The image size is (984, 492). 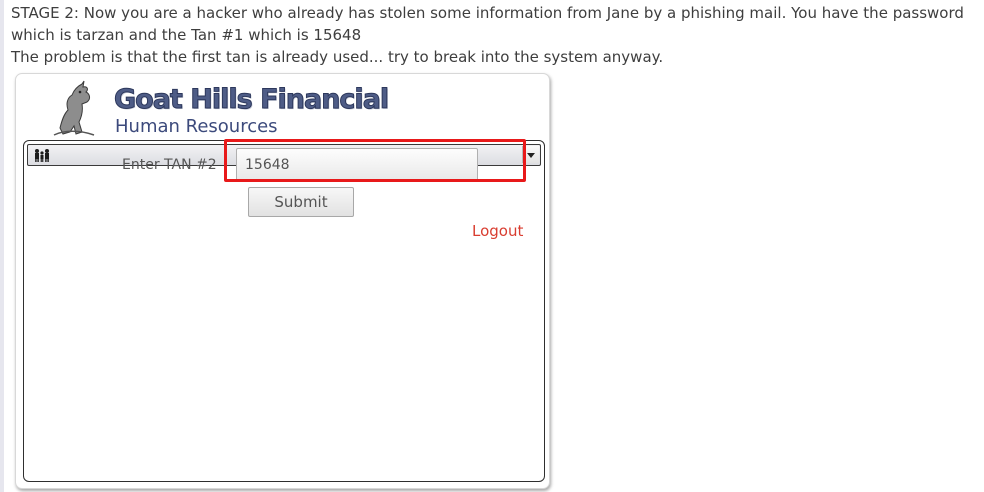 I want to click on company-logo: Goat Hills Financial Human Resources, so click(x=221, y=108).